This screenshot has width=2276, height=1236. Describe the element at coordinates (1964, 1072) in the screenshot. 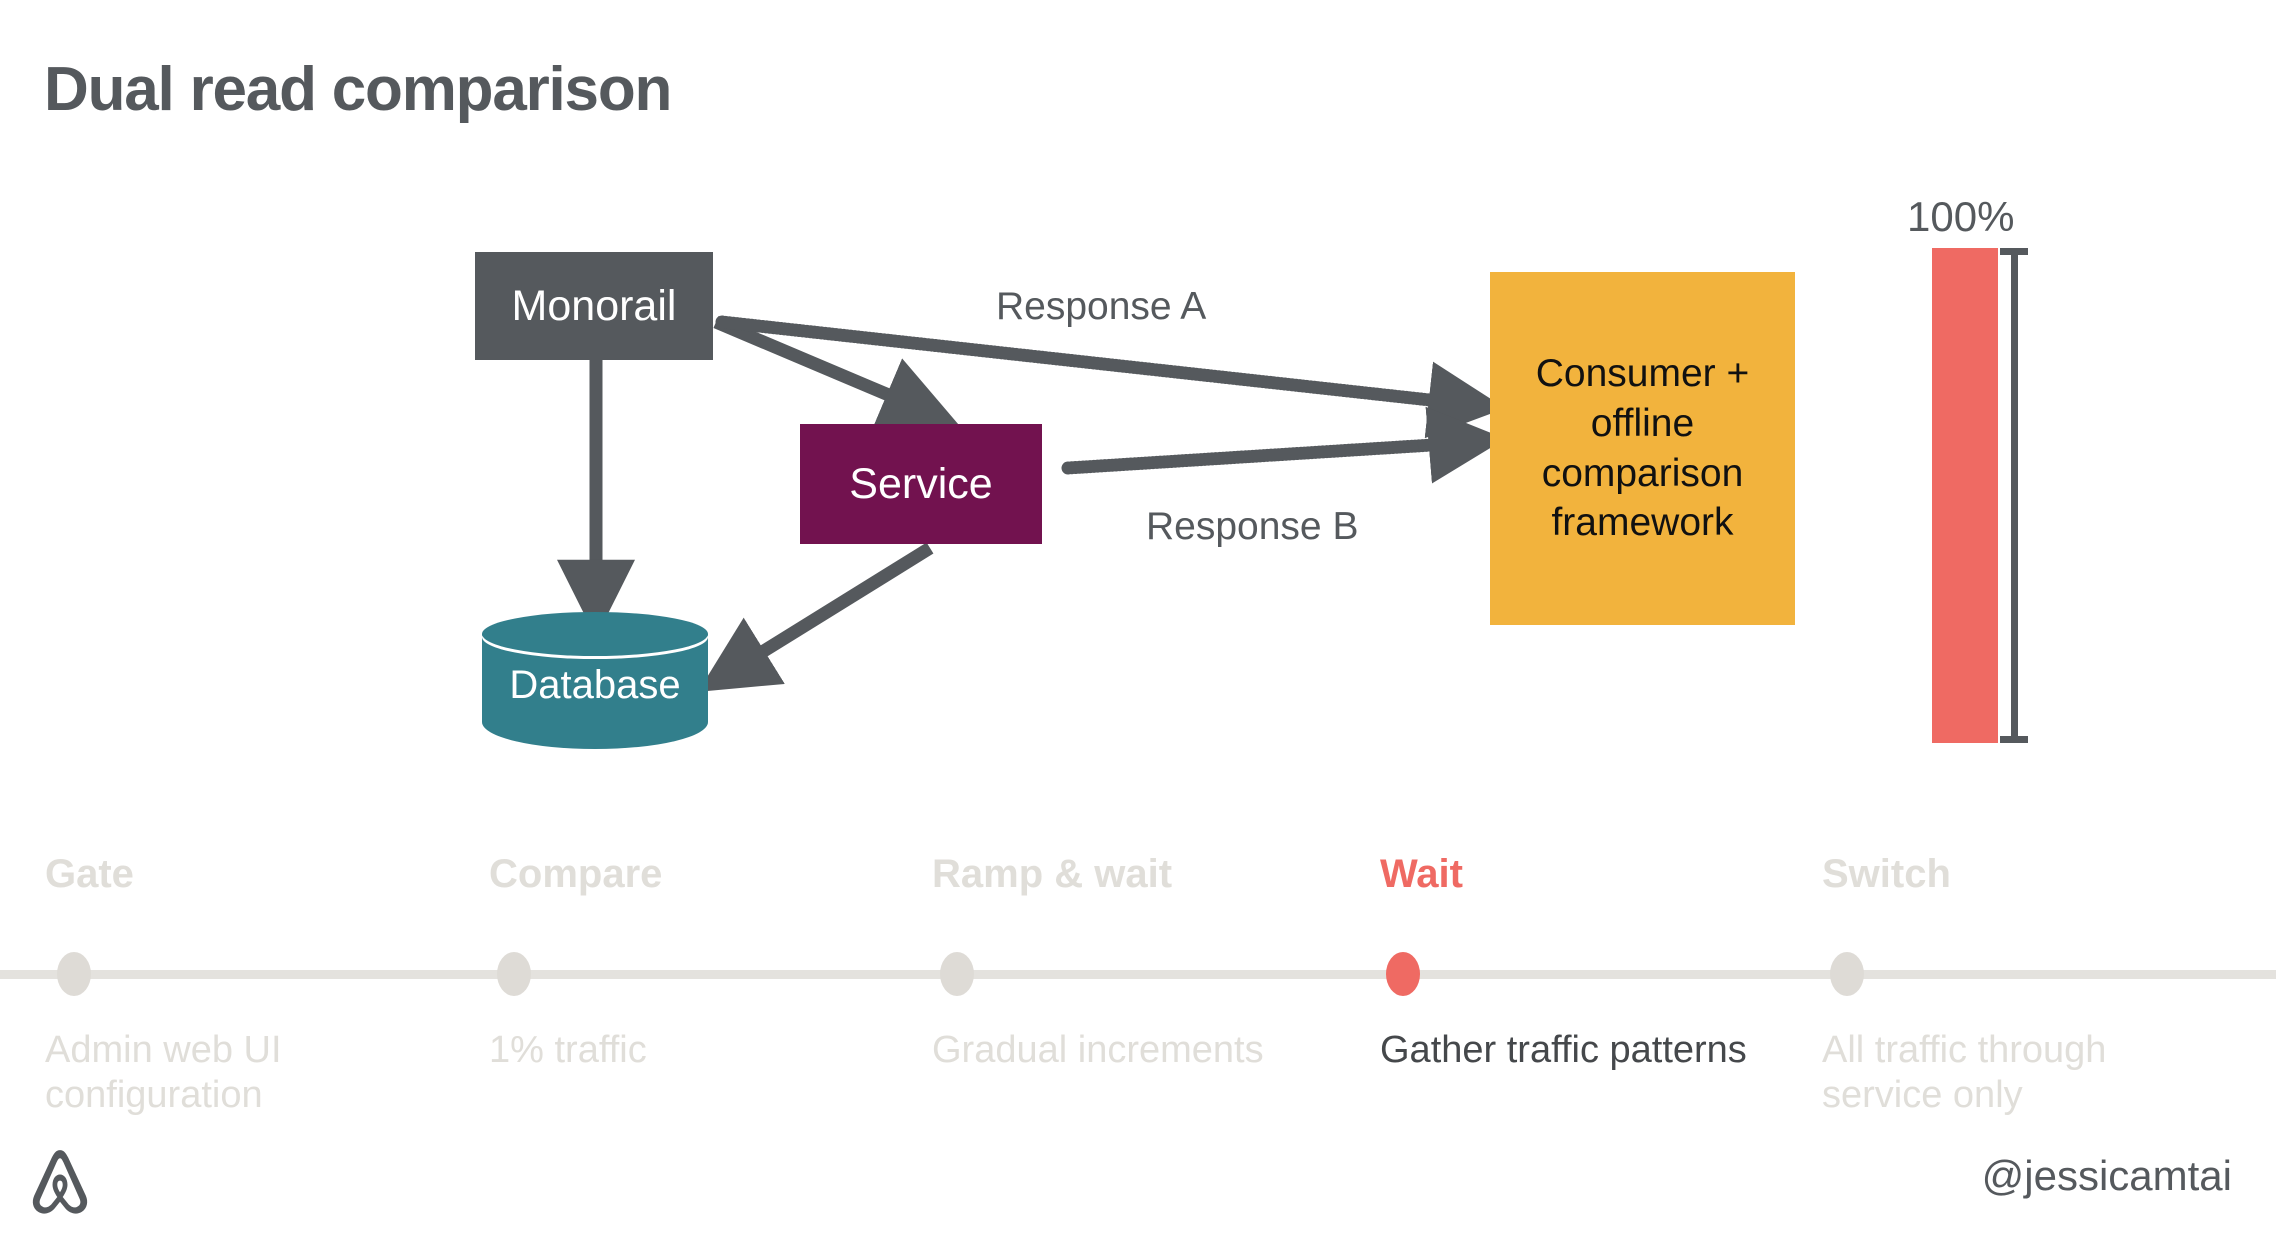

I see `timeline-step-description: All traffic through service only` at that location.